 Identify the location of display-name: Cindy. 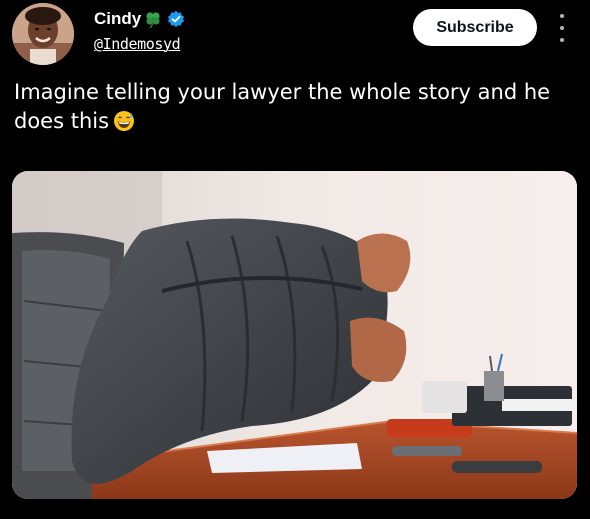
(117, 19).